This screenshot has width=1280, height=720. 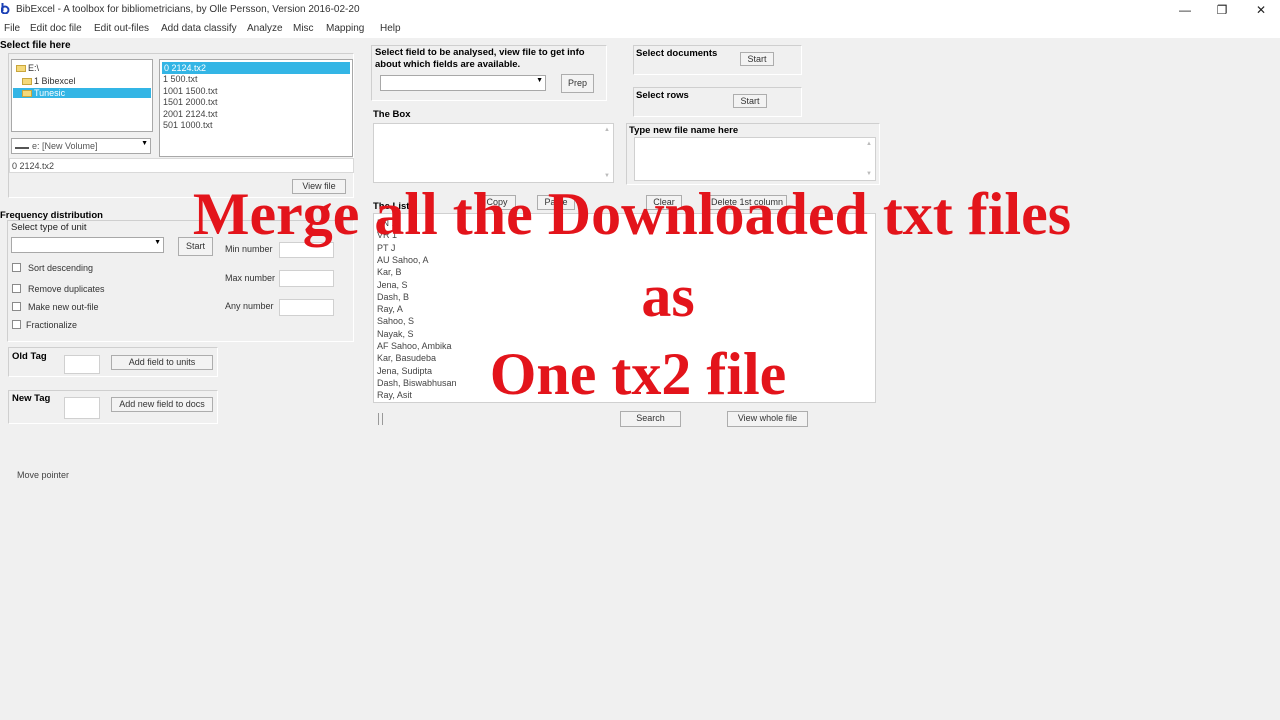 I want to click on select-file-label: Select file here, so click(x=35, y=45).